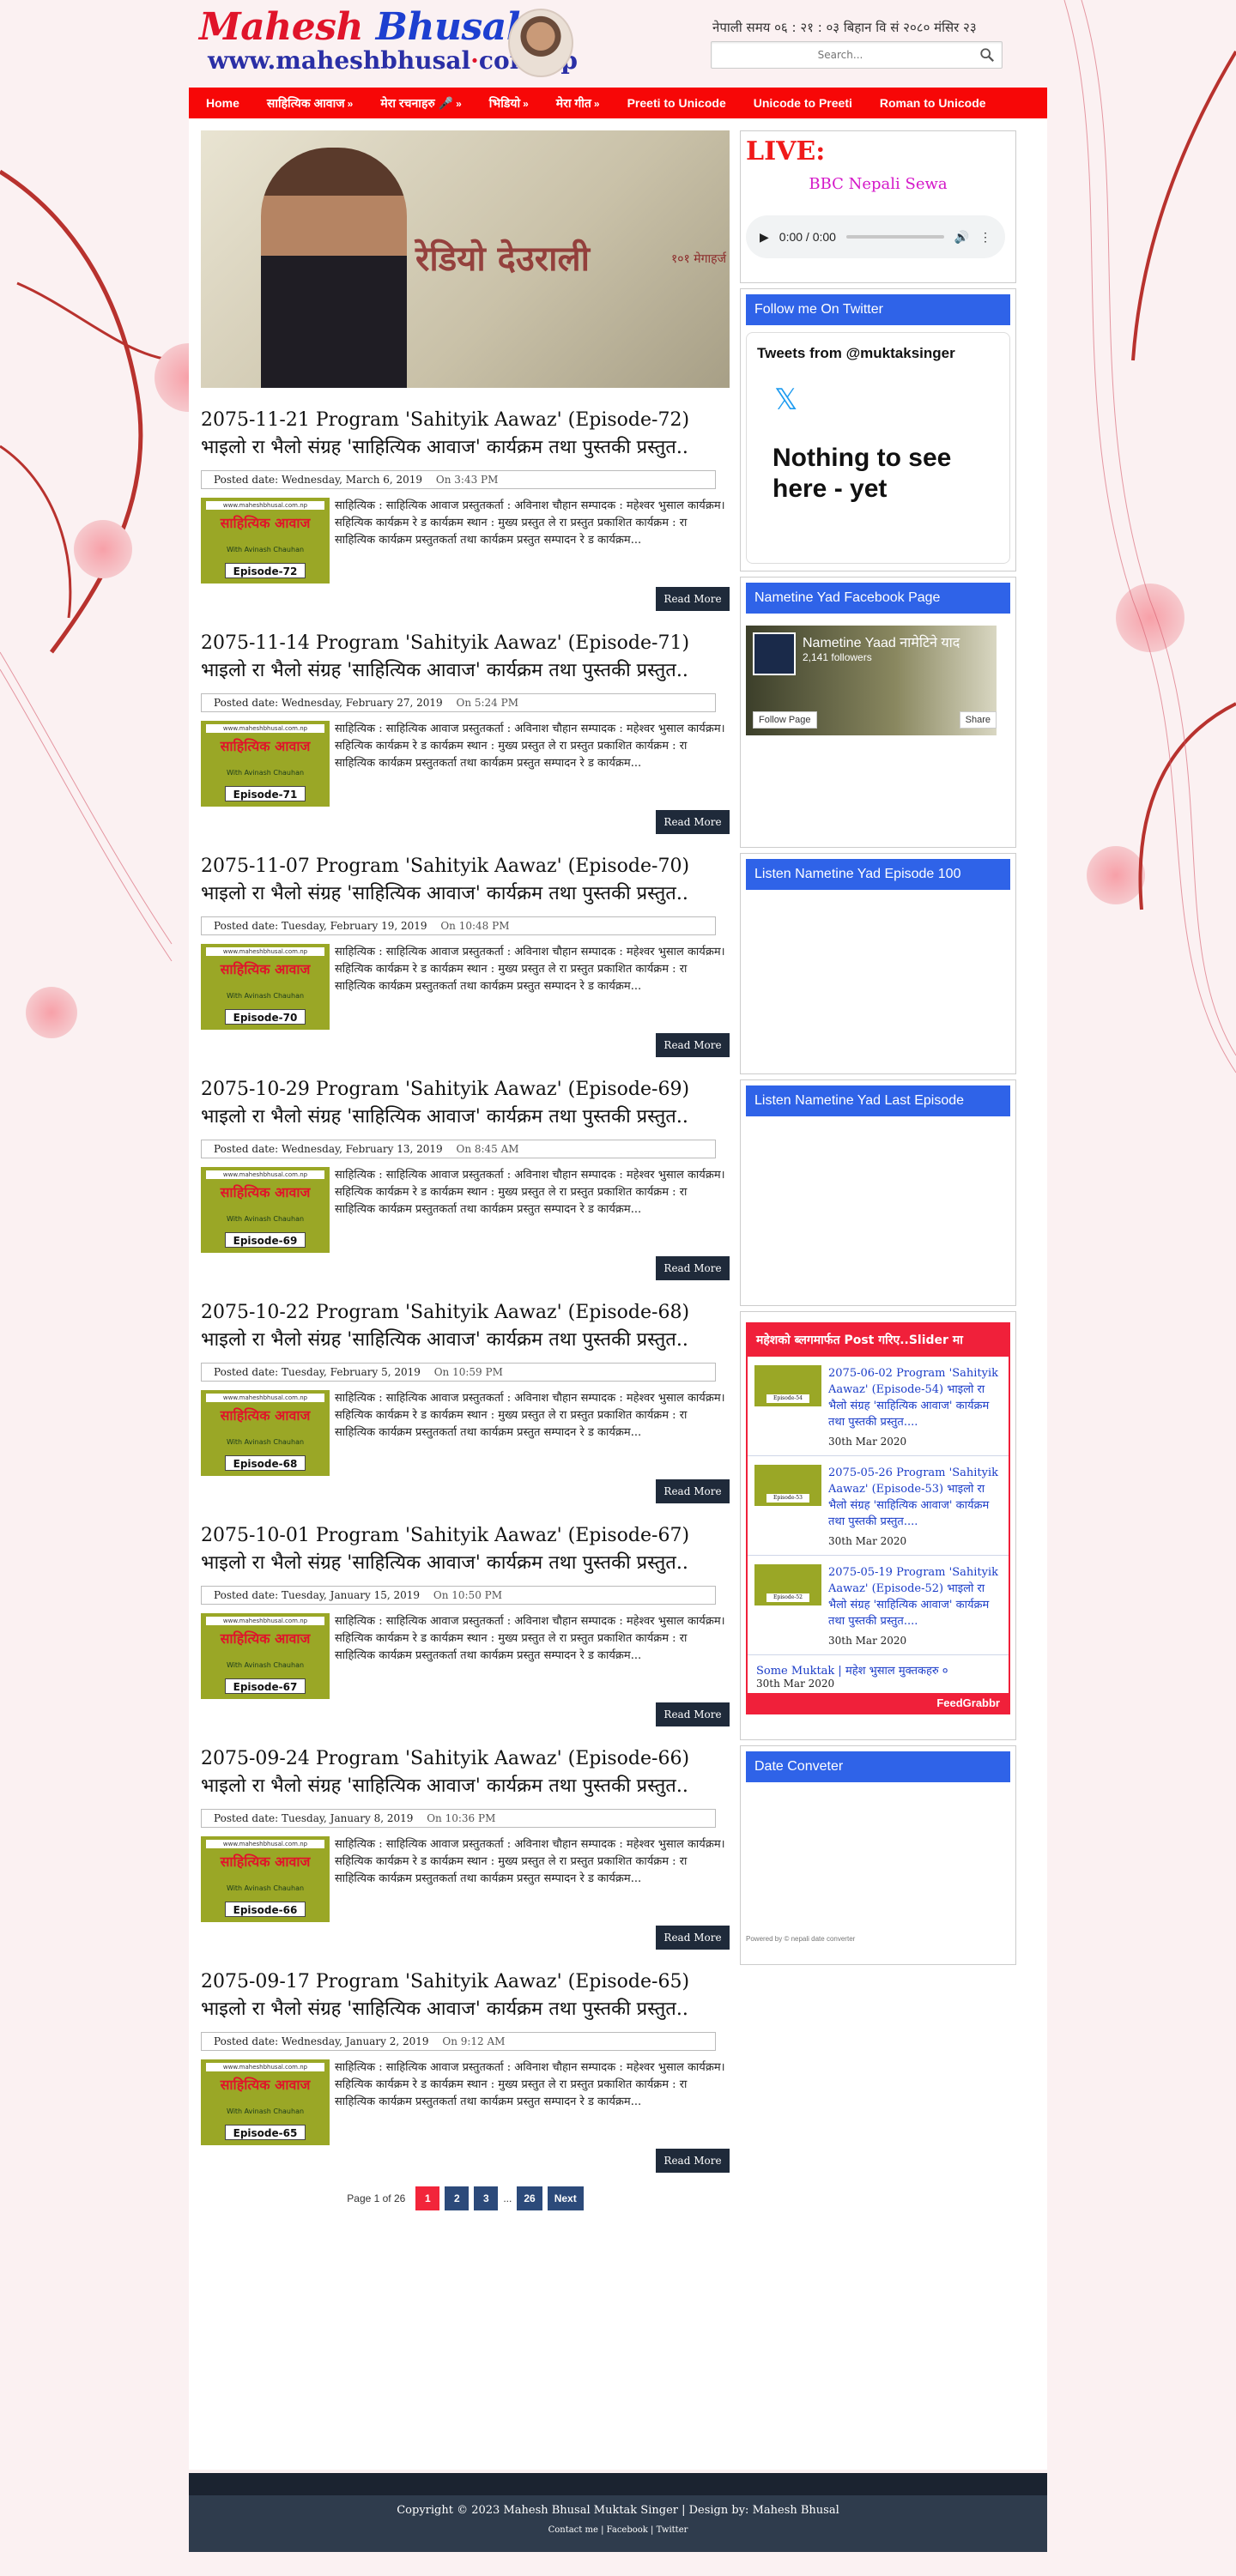 This screenshot has height=2576, width=1236. What do you see at coordinates (840, 55) in the screenshot?
I see `search-input` at bounding box center [840, 55].